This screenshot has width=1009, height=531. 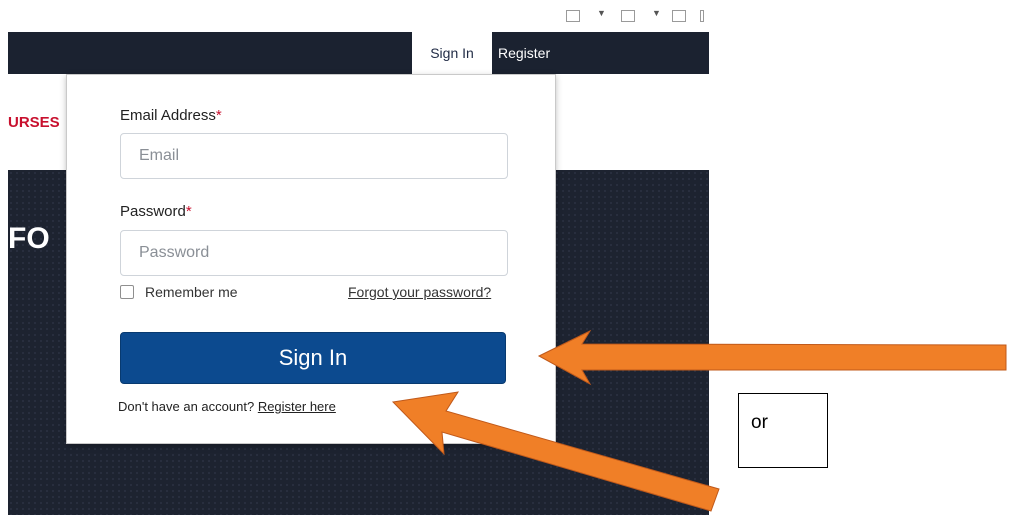 I want to click on or-note-text: or, so click(x=759, y=422).